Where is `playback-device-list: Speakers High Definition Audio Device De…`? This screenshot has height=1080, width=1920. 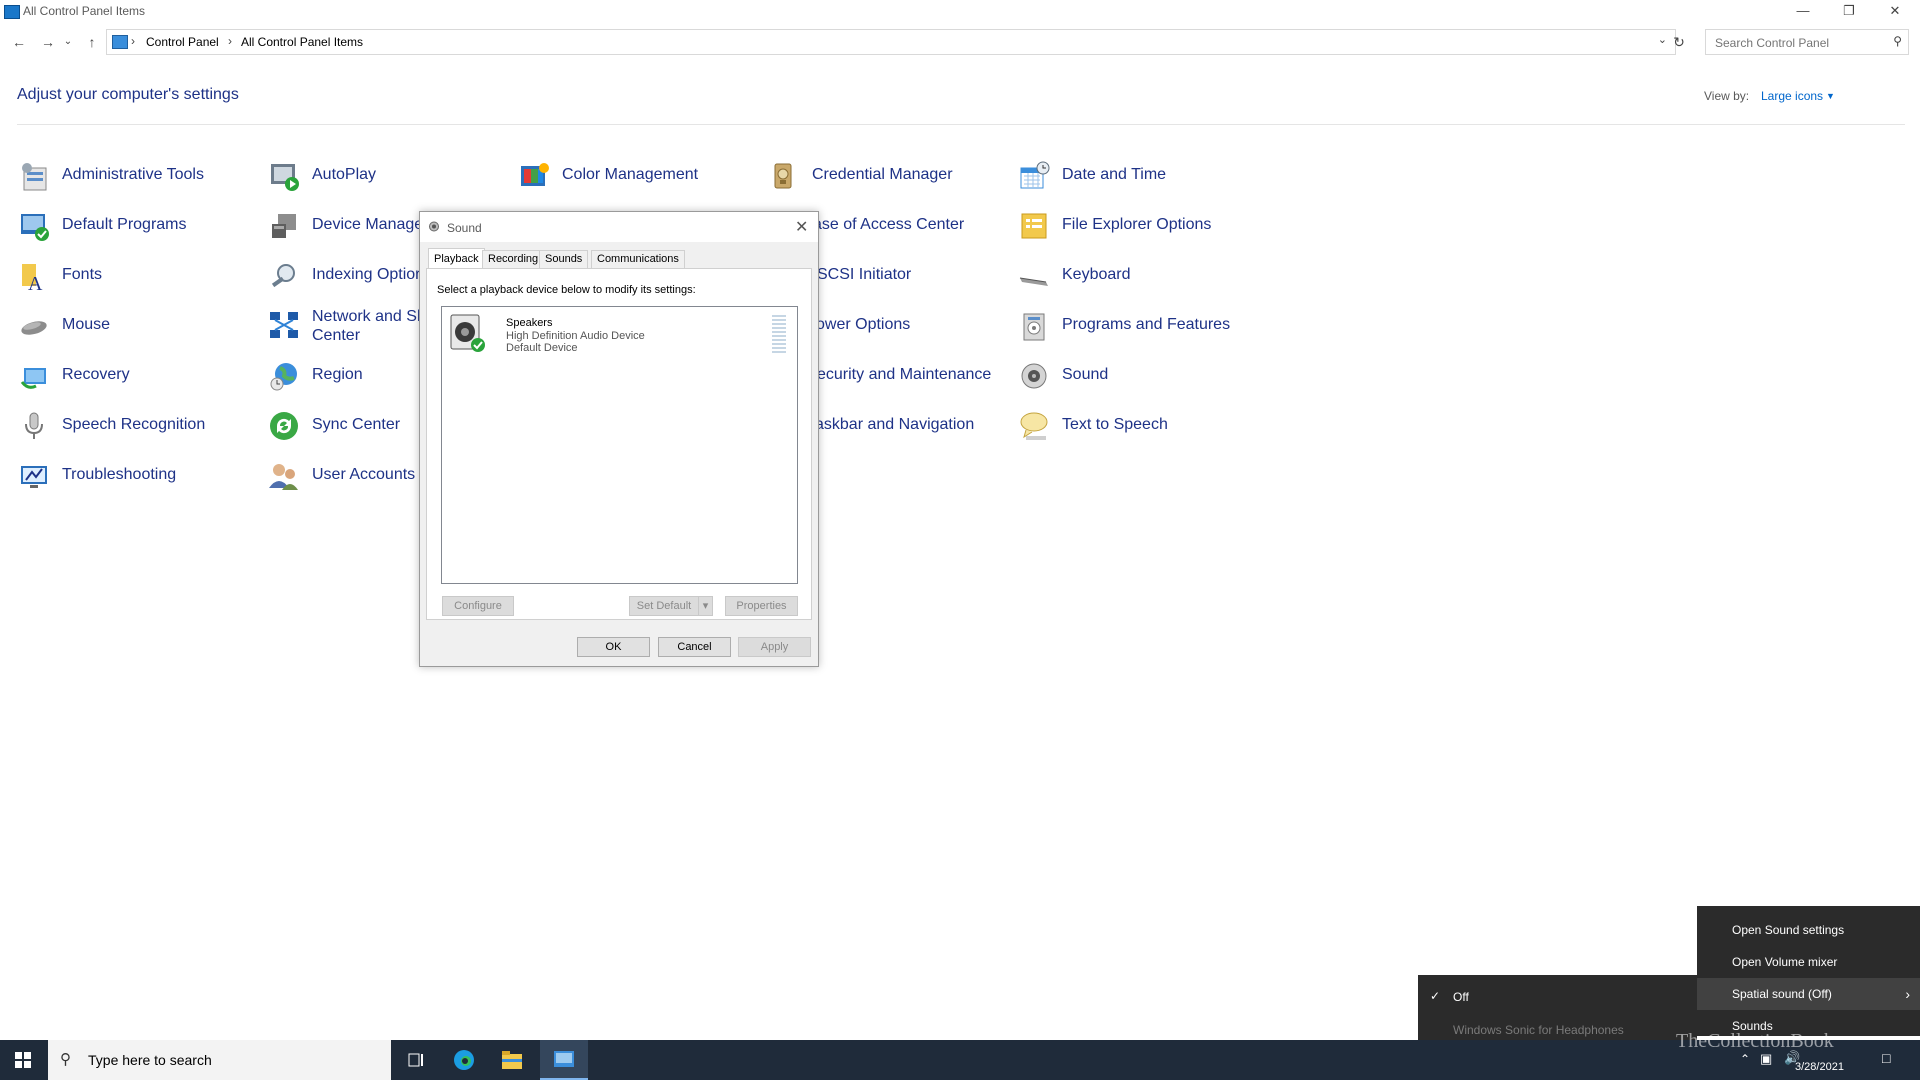 playback-device-list: Speakers High Definition Audio Device De… is located at coordinates (619, 445).